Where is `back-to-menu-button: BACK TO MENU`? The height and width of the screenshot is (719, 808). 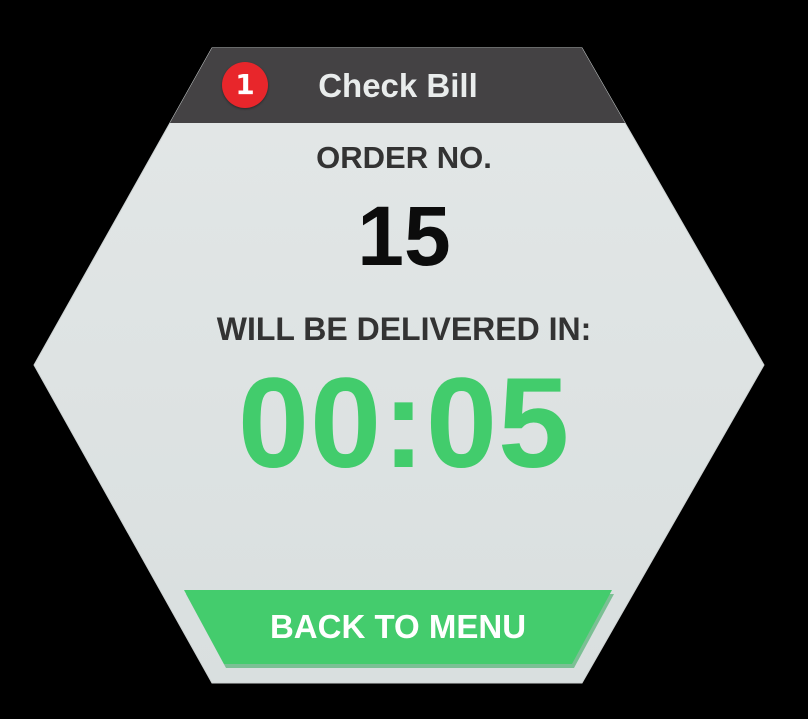 back-to-menu-button: BACK TO MENU is located at coordinates (398, 629).